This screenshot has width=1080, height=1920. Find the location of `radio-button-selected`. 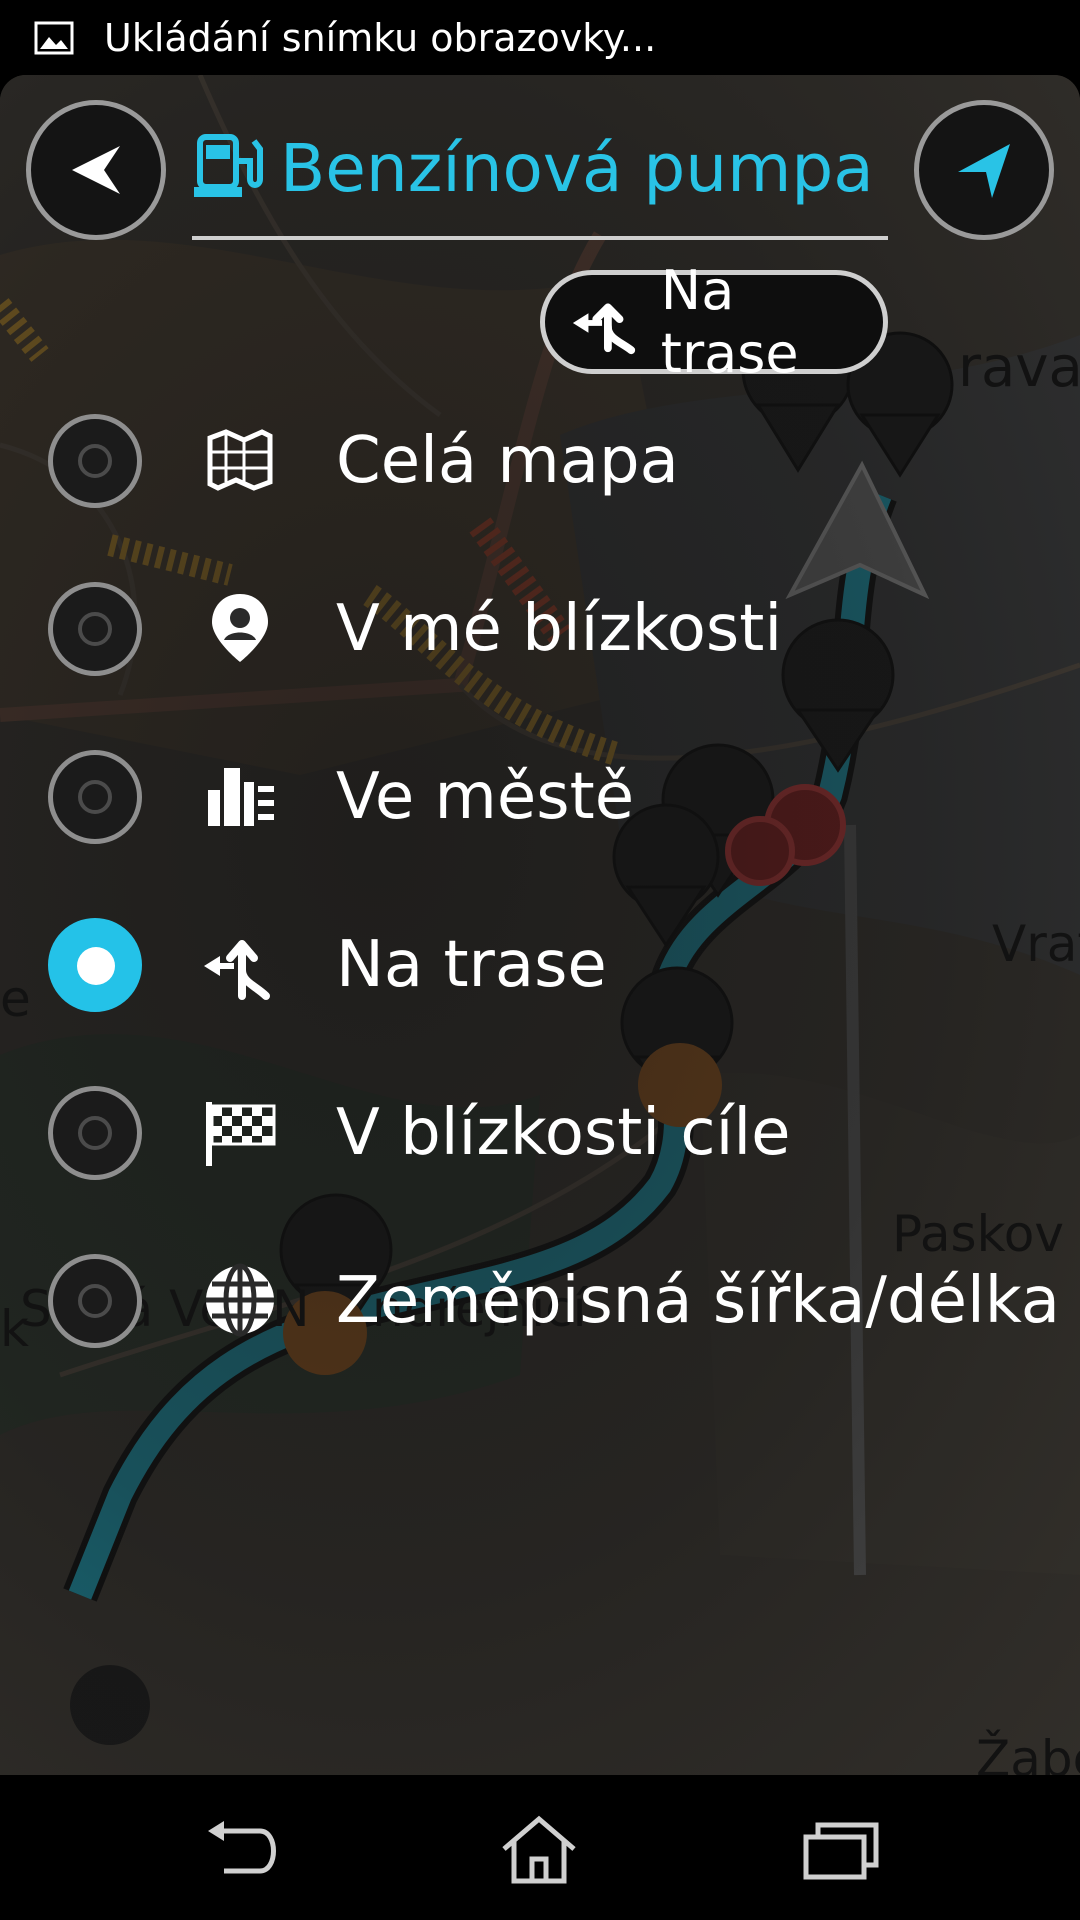

radio-button-selected is located at coordinates (95, 965).